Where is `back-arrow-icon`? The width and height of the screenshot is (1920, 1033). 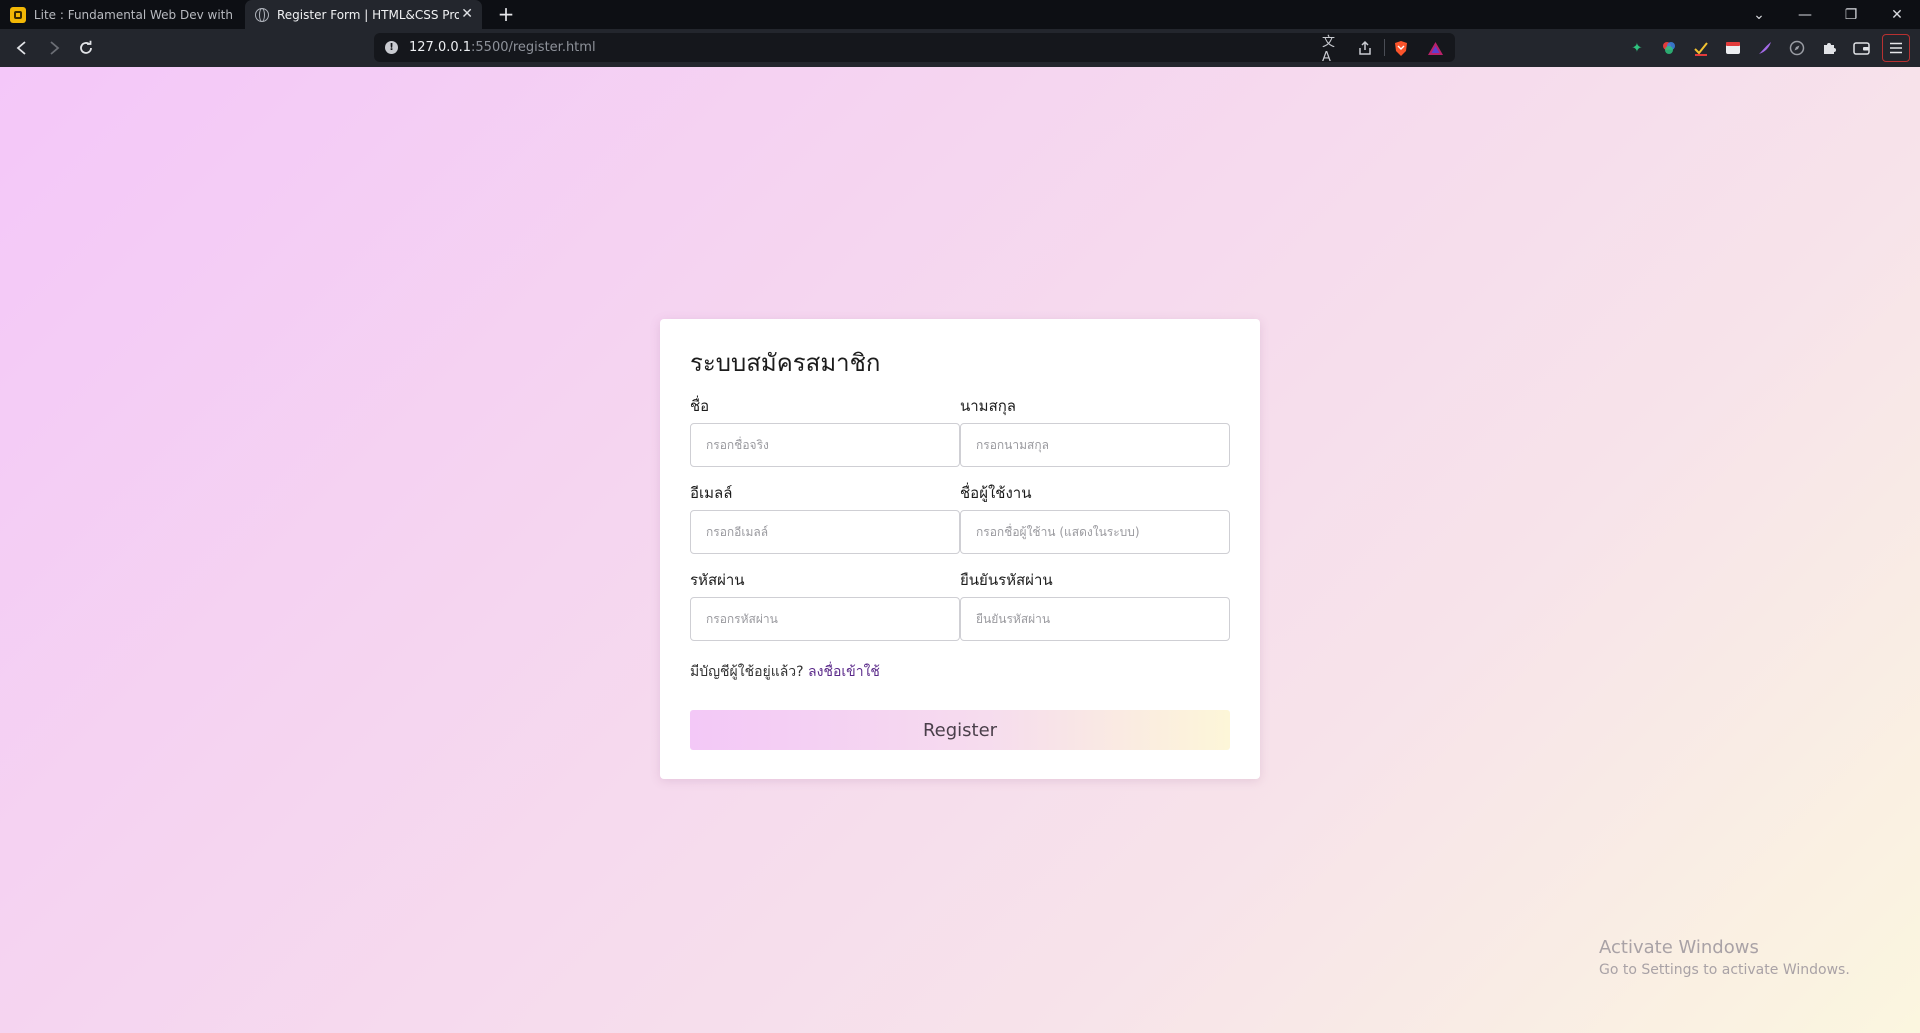
back-arrow-icon is located at coordinates (21, 48).